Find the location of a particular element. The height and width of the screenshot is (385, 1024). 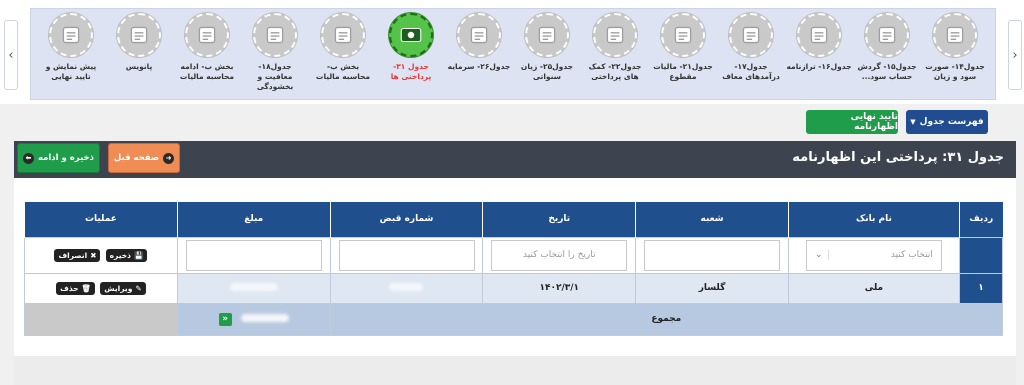

branch-input is located at coordinates (712, 255).